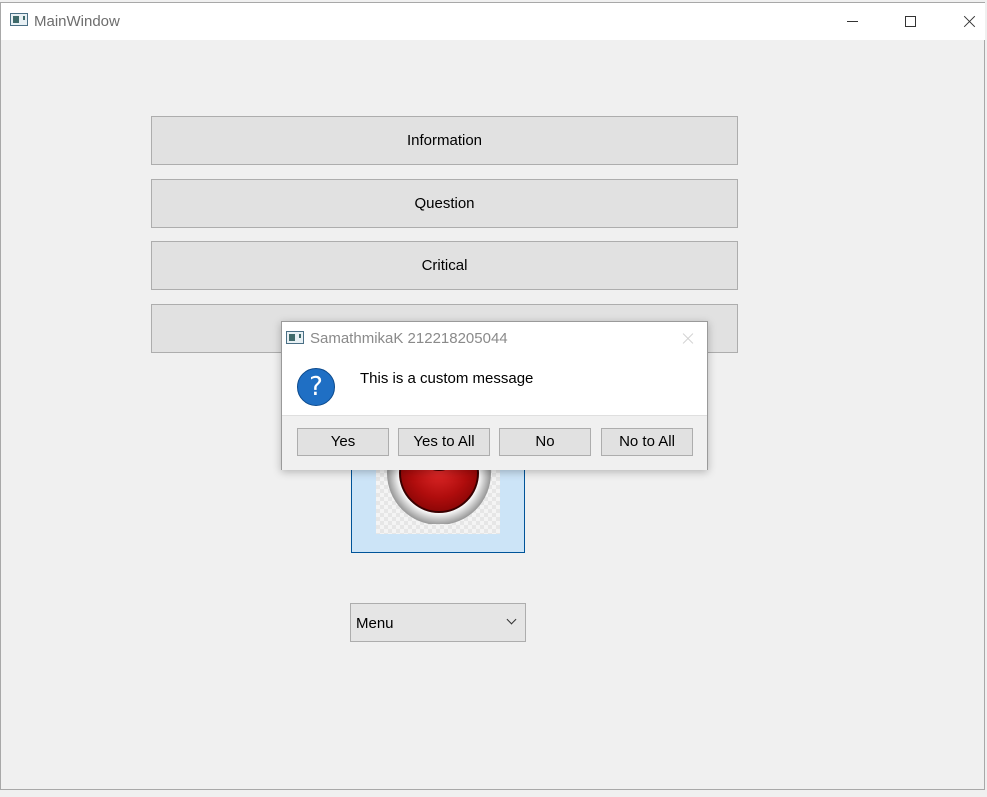 Image resolution: width=987 pixels, height=797 pixels. Describe the element at coordinates (19, 19) in the screenshot. I see `app-window-icon` at that location.